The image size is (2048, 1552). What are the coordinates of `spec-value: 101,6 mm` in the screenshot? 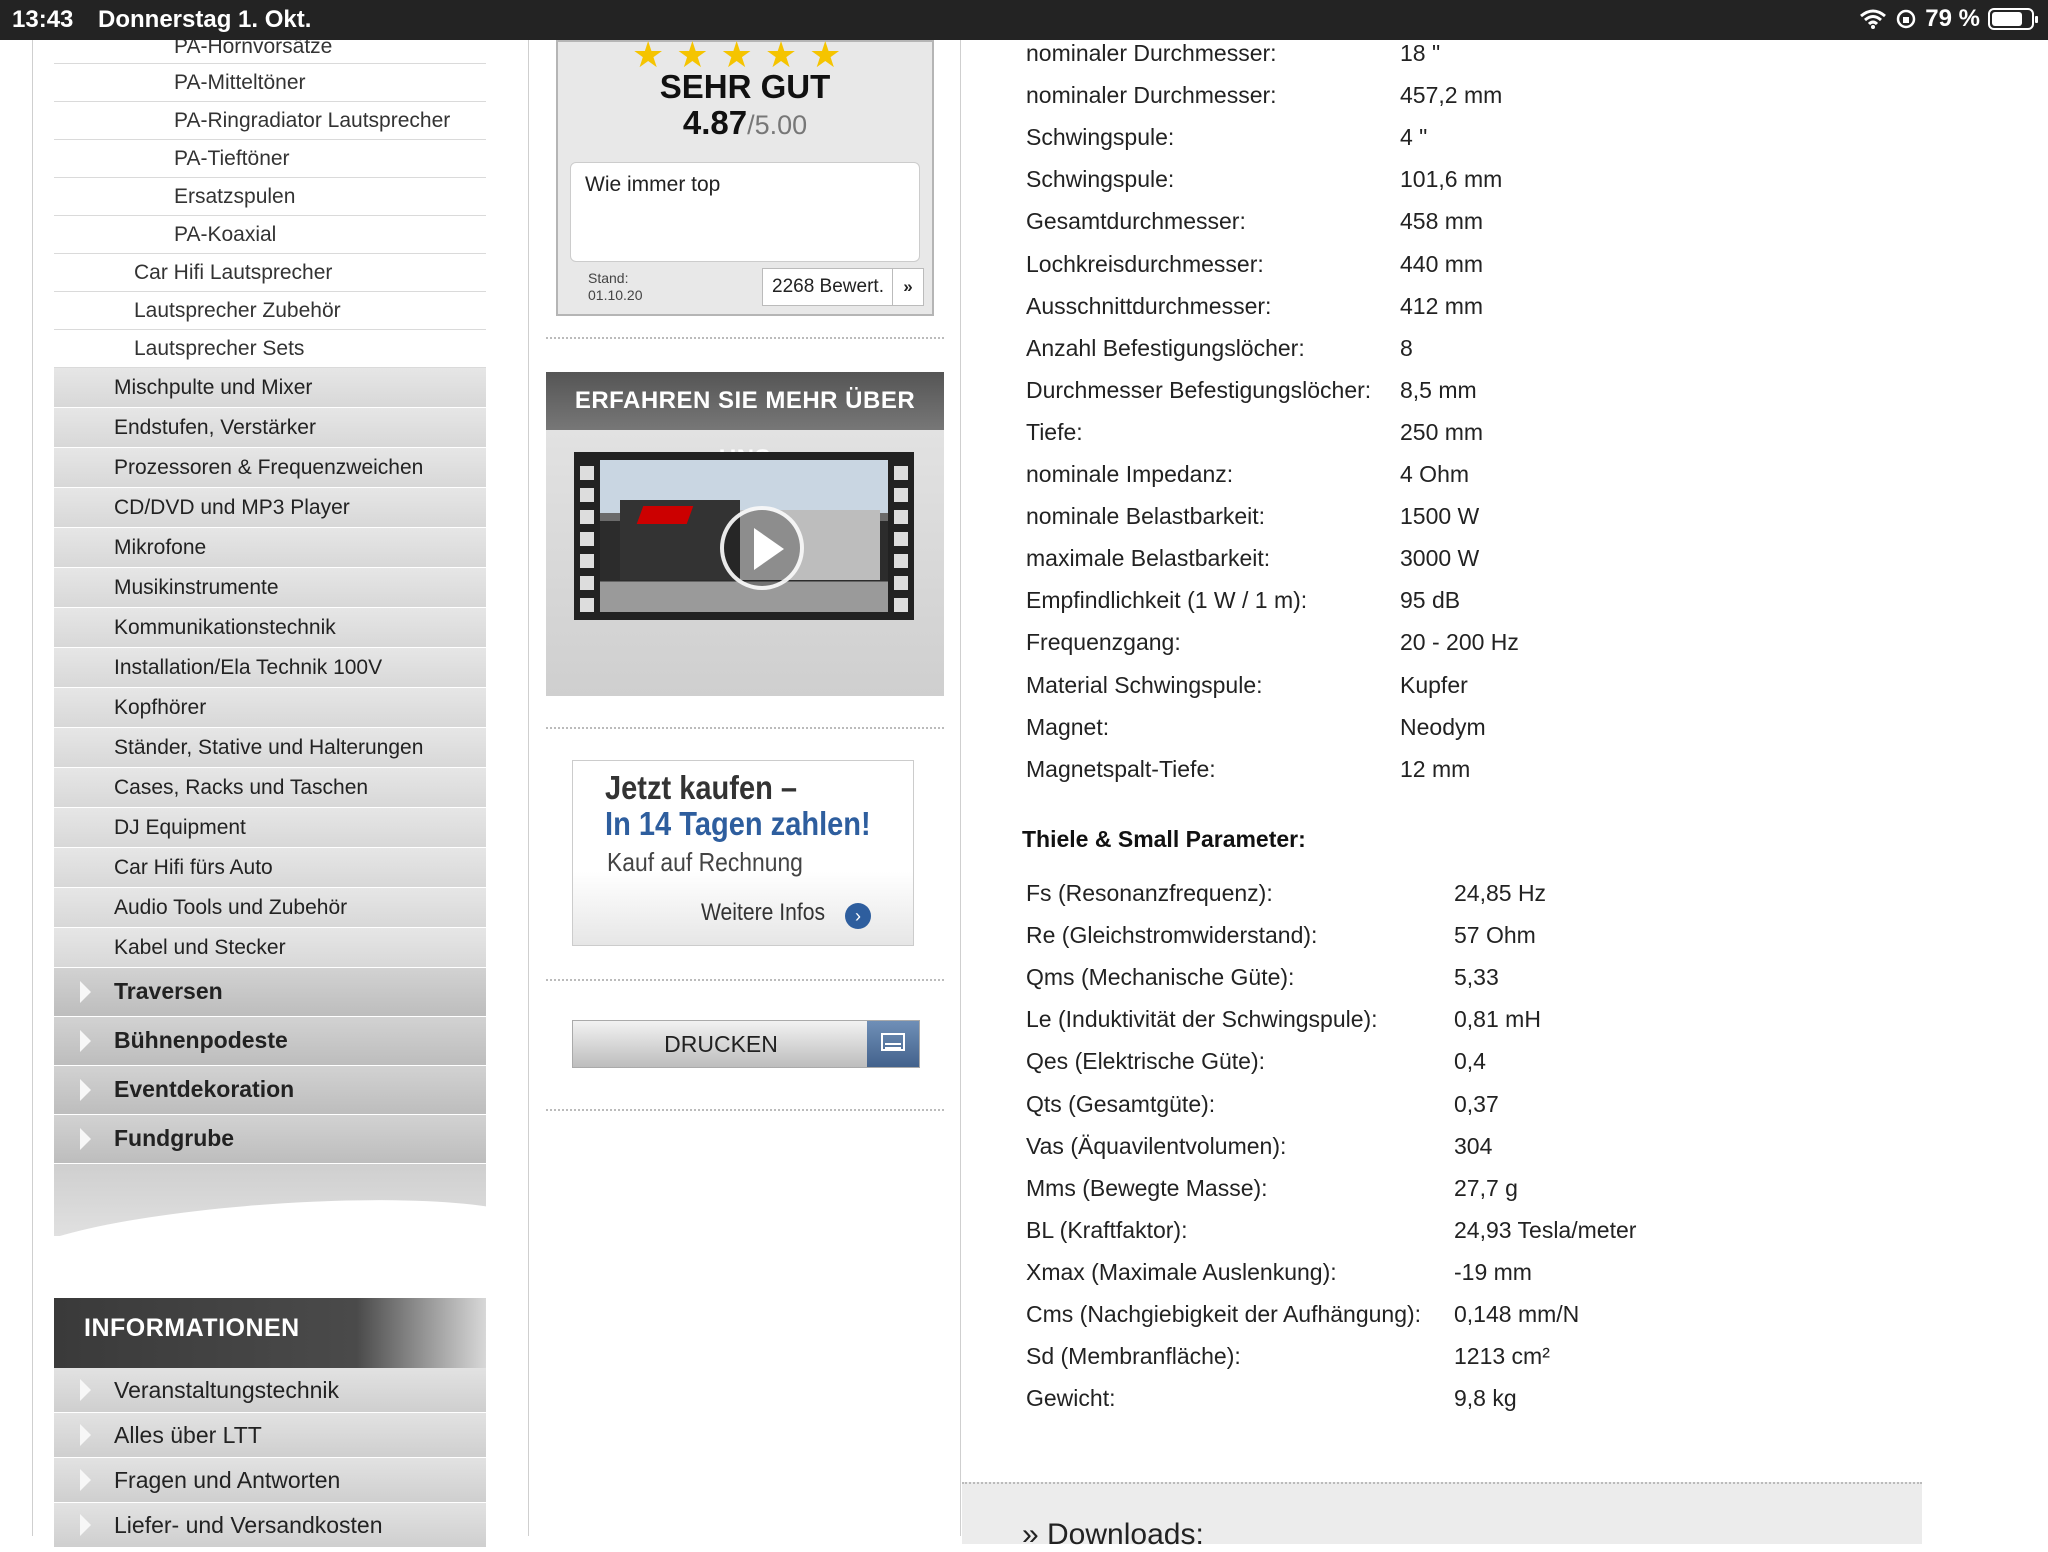 It's located at (1451, 179).